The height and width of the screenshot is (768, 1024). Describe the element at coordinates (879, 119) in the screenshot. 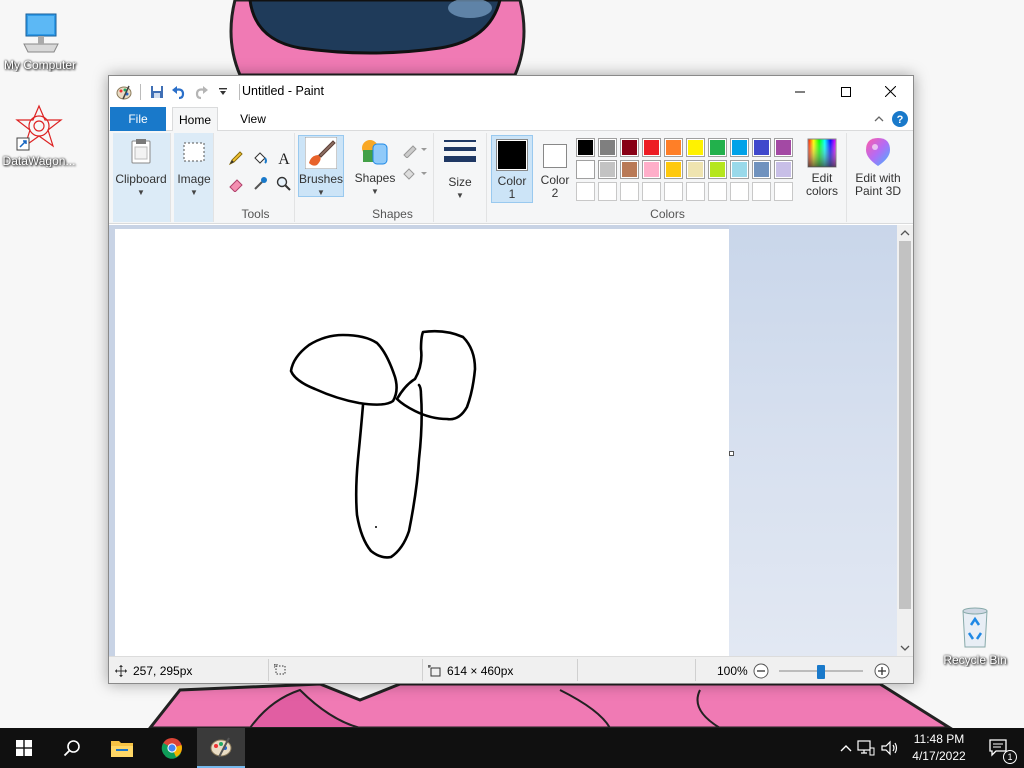

I see `collapse-ribbon-button` at that location.